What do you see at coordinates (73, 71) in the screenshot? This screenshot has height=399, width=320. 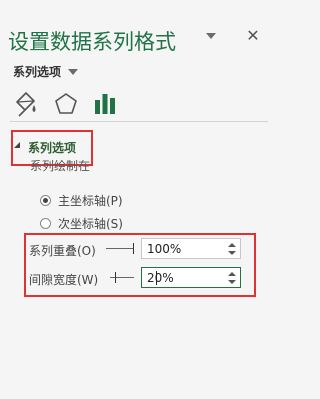 I see `chevron-down-icon` at bounding box center [73, 71].